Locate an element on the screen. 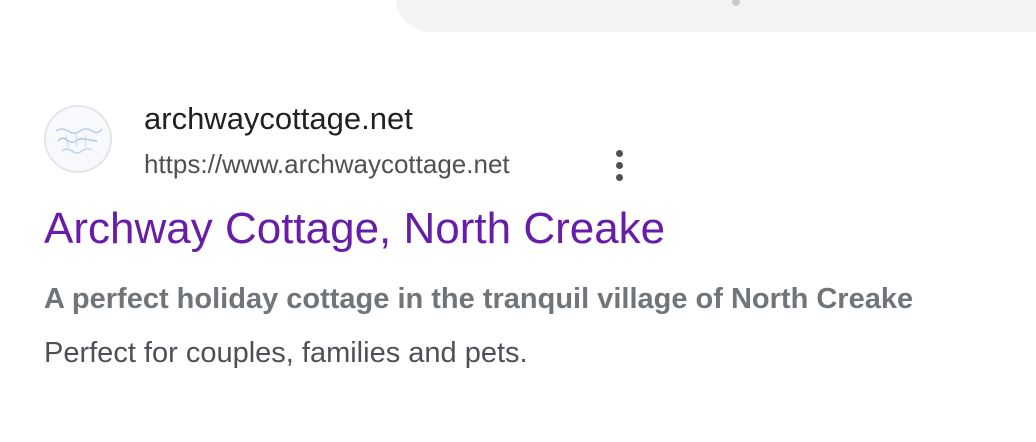  site-url: https://www.archwaycottage.net is located at coordinates (327, 164).